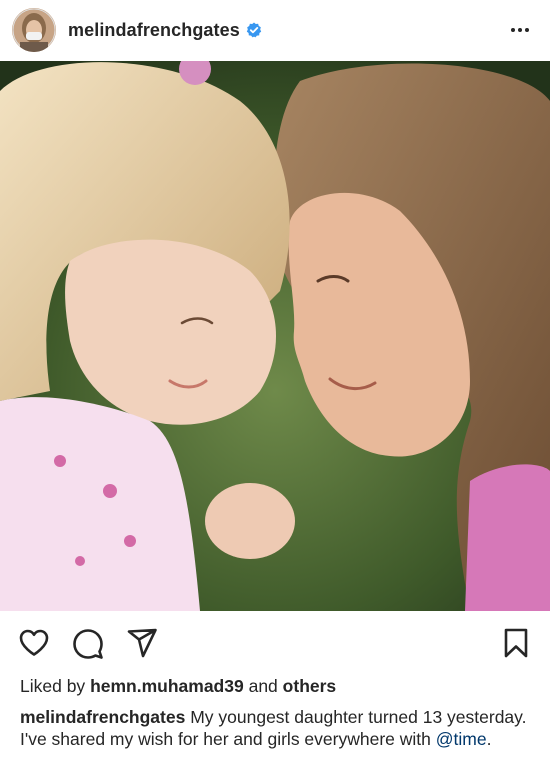  Describe the element at coordinates (53, 686) in the screenshot. I see `likes-prefix: Liked by` at that location.